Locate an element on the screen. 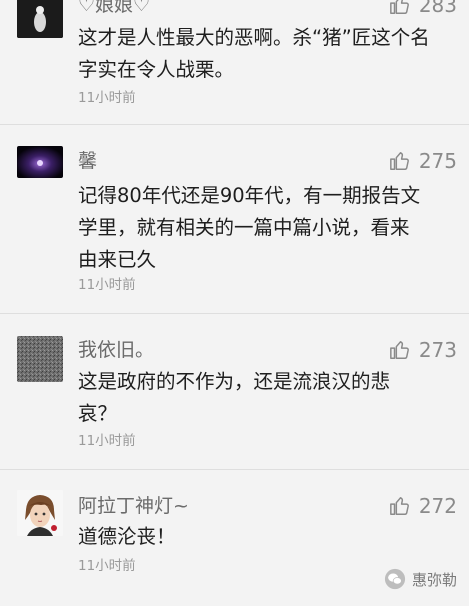 This screenshot has height=606, width=469. comment-line: 字实在令人战栗。 is located at coordinates (156, 69).